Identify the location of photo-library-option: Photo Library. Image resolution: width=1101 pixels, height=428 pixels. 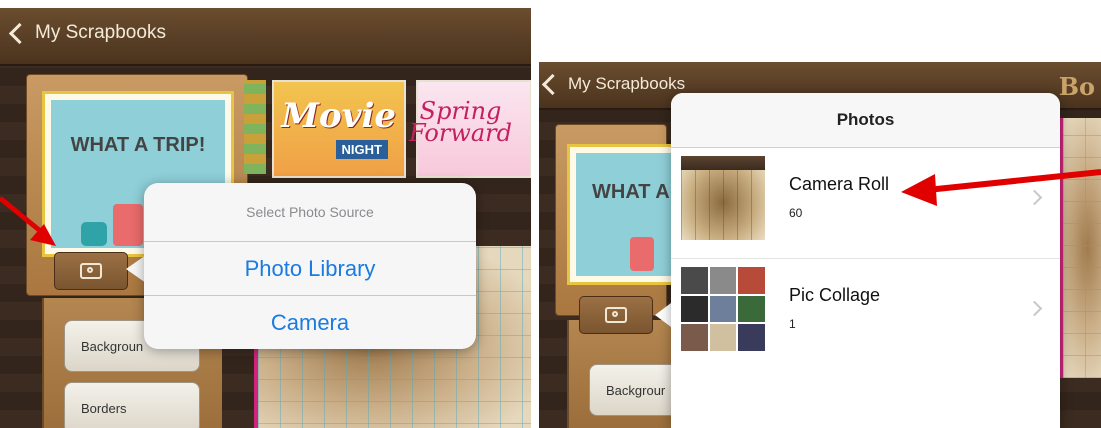
(310, 269).